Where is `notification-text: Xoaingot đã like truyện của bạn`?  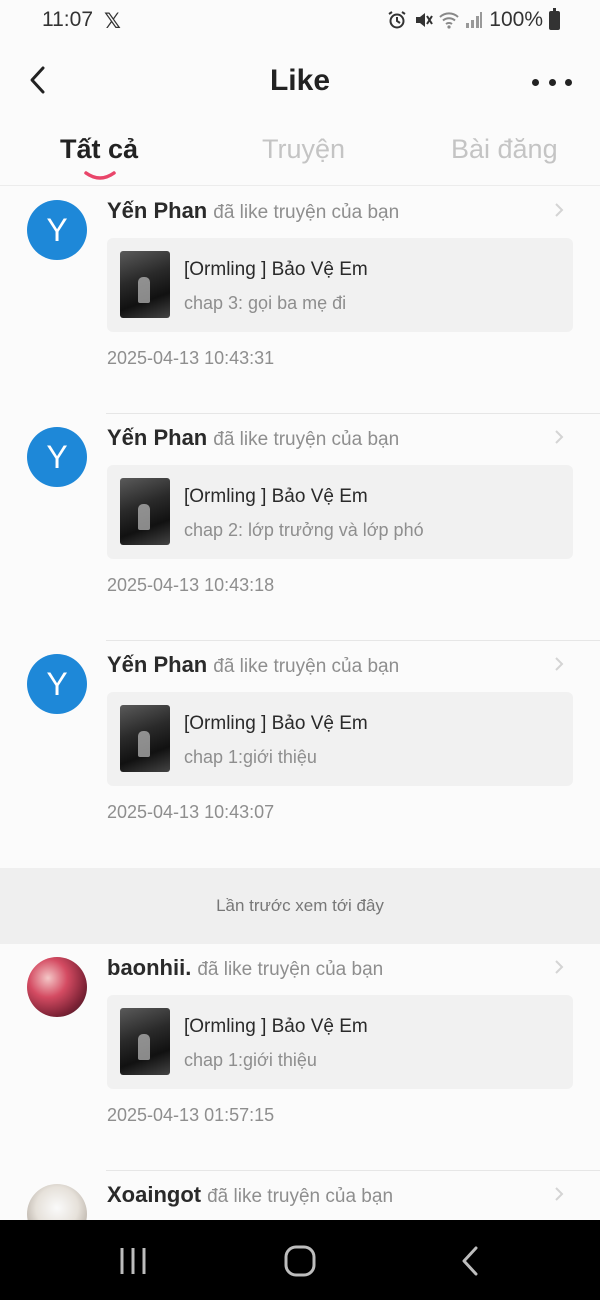 notification-text: Xoaingot đã like truyện của bạn is located at coordinates (338, 1195).